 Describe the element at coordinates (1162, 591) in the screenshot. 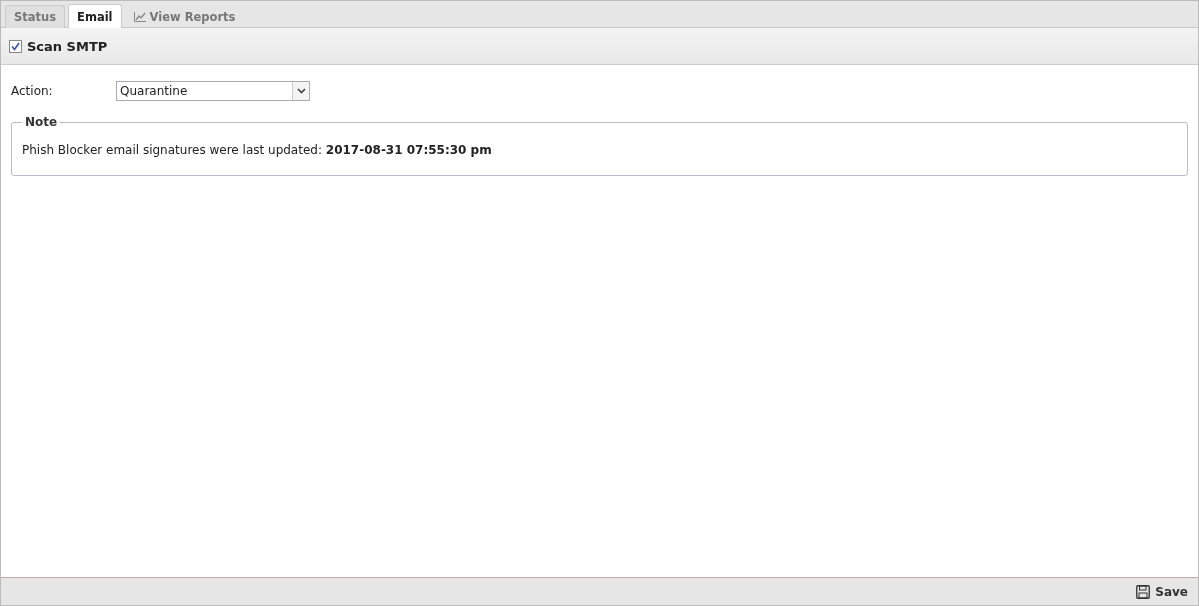

I see `save-button: Save` at that location.